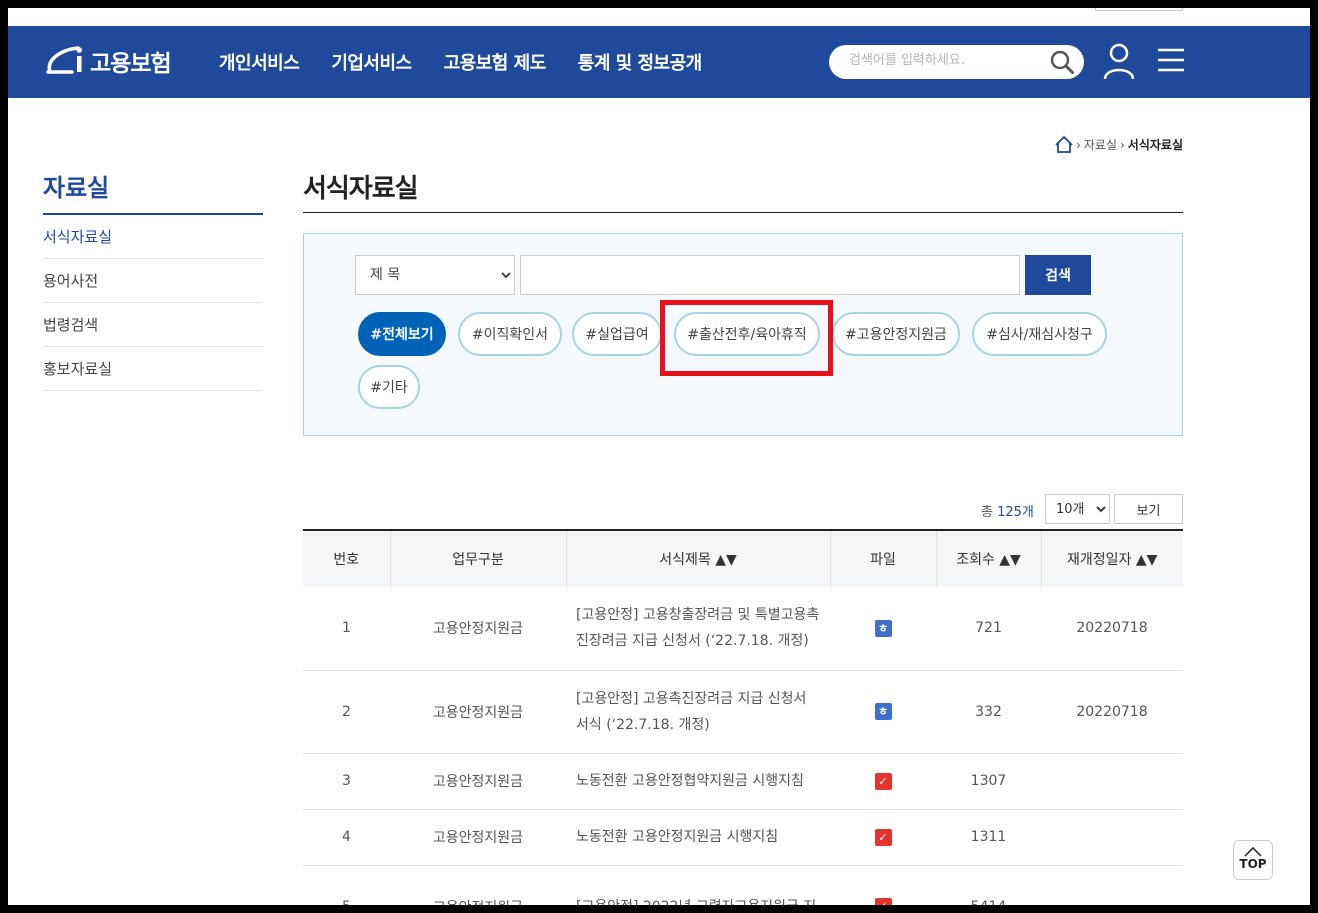 The height and width of the screenshot is (913, 1318). I want to click on total-count-value: 125개, so click(1015, 512).